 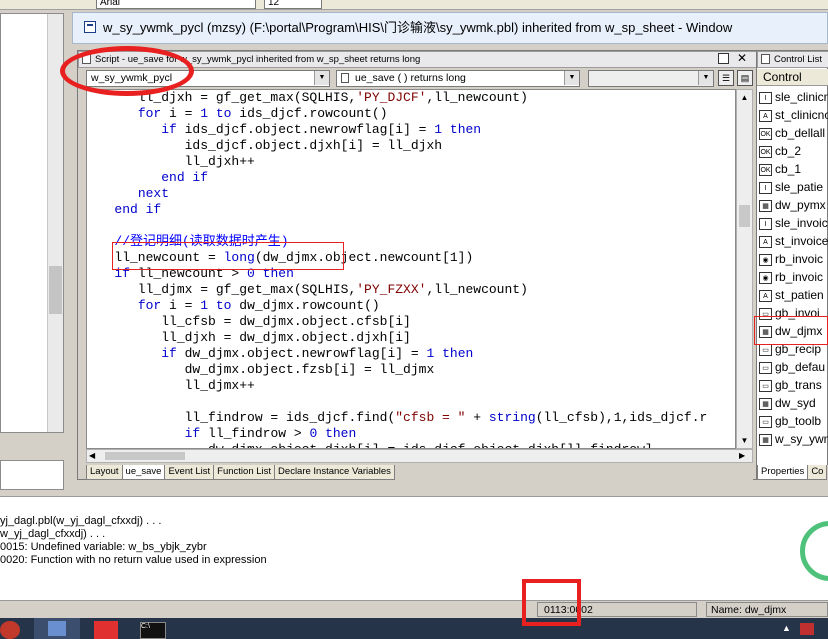 I want to click on output-message: 0015: Undefined variable: w_bs_ybjk_zybr, so click(x=390, y=547).